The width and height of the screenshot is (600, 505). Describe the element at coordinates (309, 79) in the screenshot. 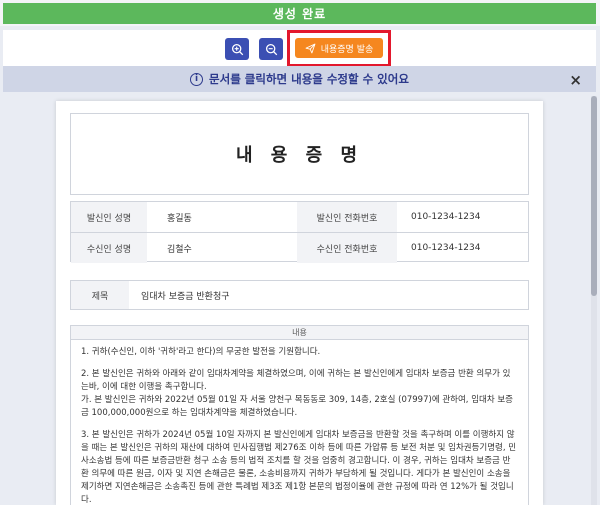

I see `notice-text: 문서를 클릭하면 내용을 수정할 수 있어요` at that location.